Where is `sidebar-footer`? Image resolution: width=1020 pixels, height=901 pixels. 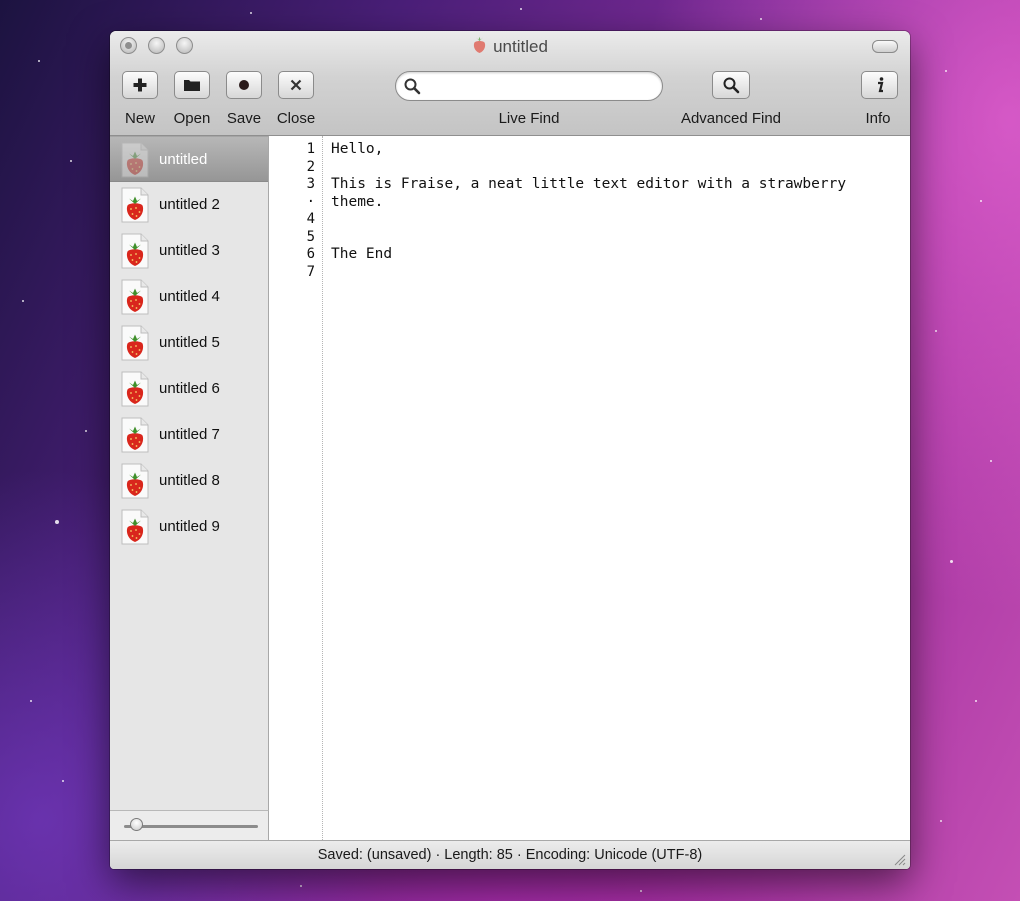
sidebar-footer is located at coordinates (189, 825).